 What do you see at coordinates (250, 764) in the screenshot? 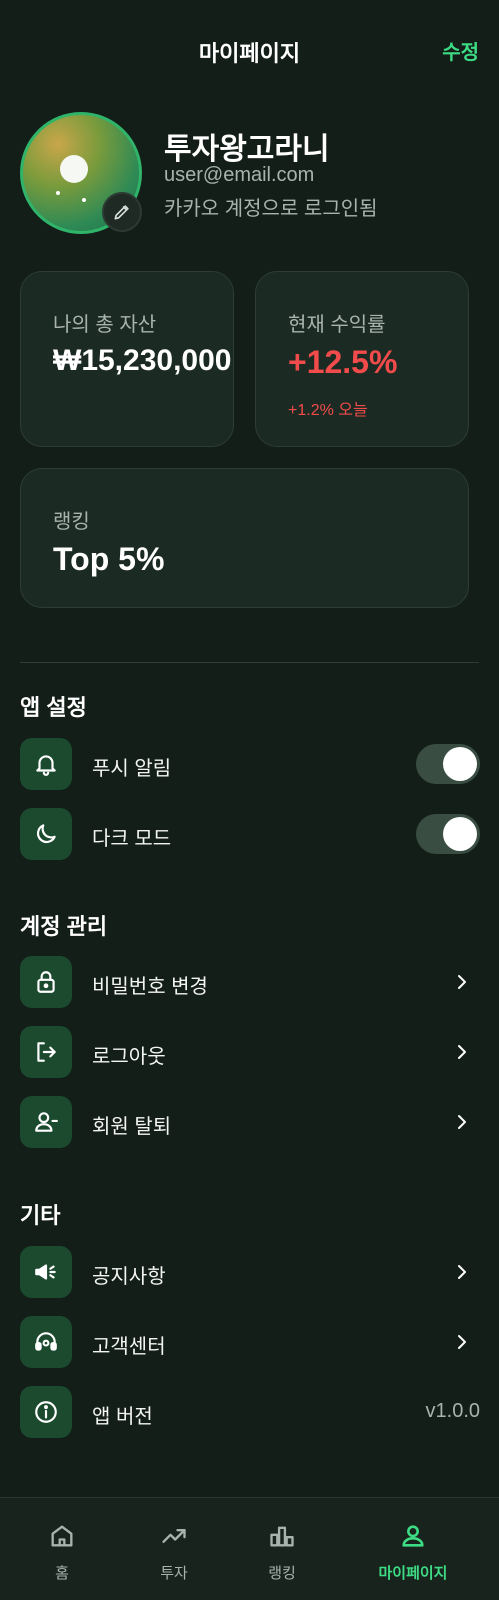
I see `push-notification-row: 푸시 알림` at bounding box center [250, 764].